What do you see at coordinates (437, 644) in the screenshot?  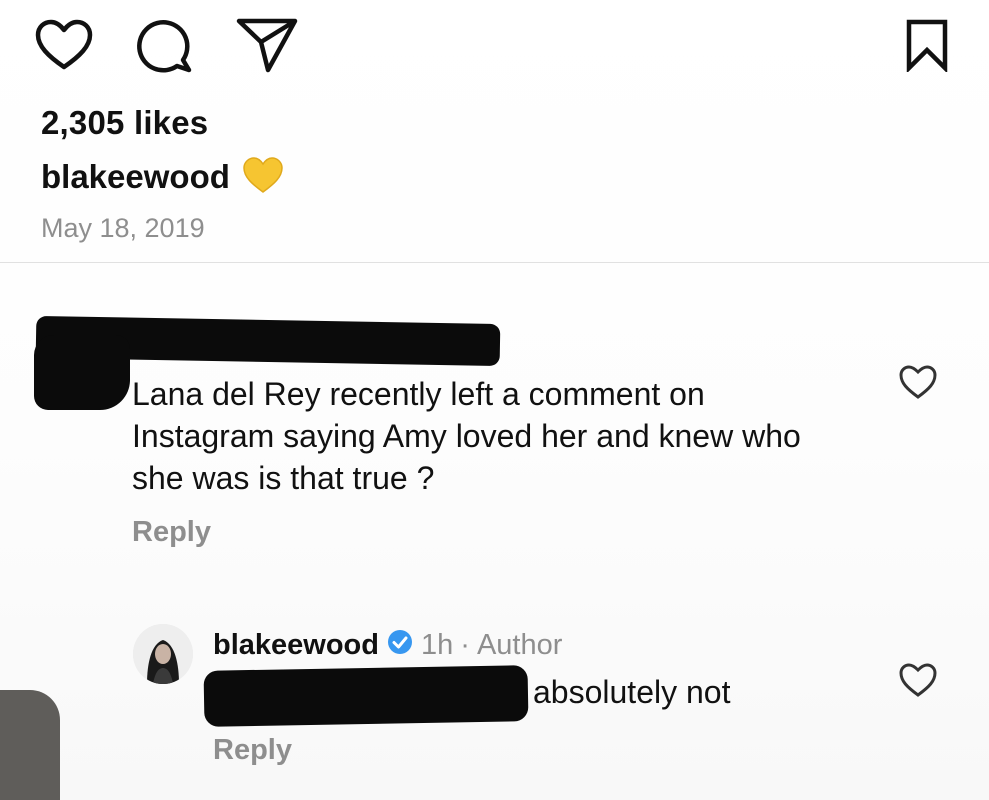 I see `reply-timestamp: 1h` at bounding box center [437, 644].